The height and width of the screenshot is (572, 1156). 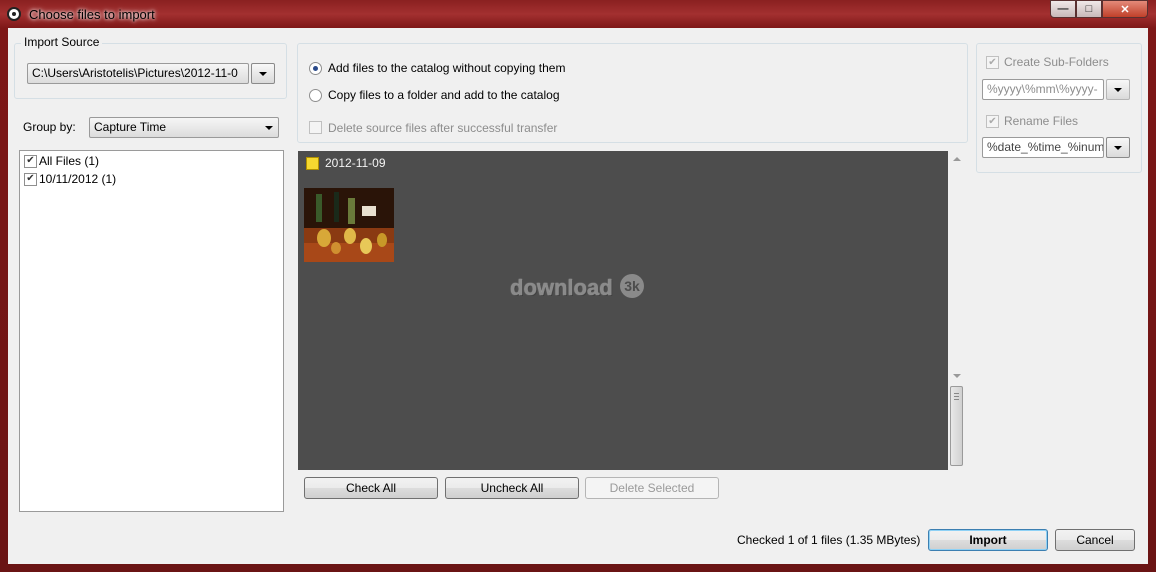 I want to click on rename-pattern-dropdown-button, so click(x=1118, y=147).